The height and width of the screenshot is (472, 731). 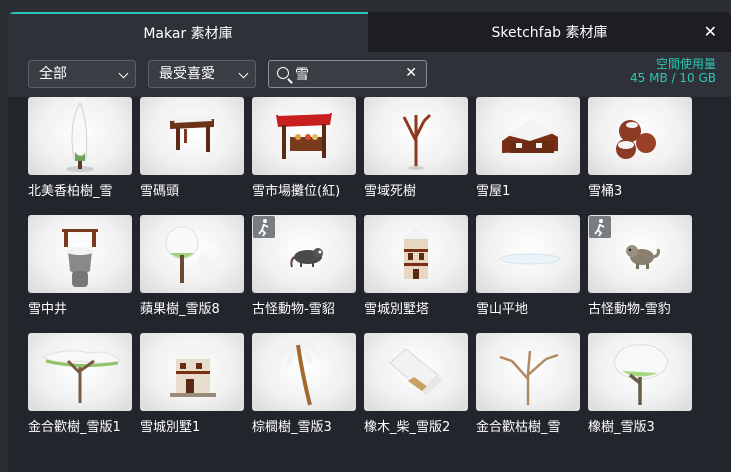 I want to click on search-box: ✕, so click(x=347, y=74).